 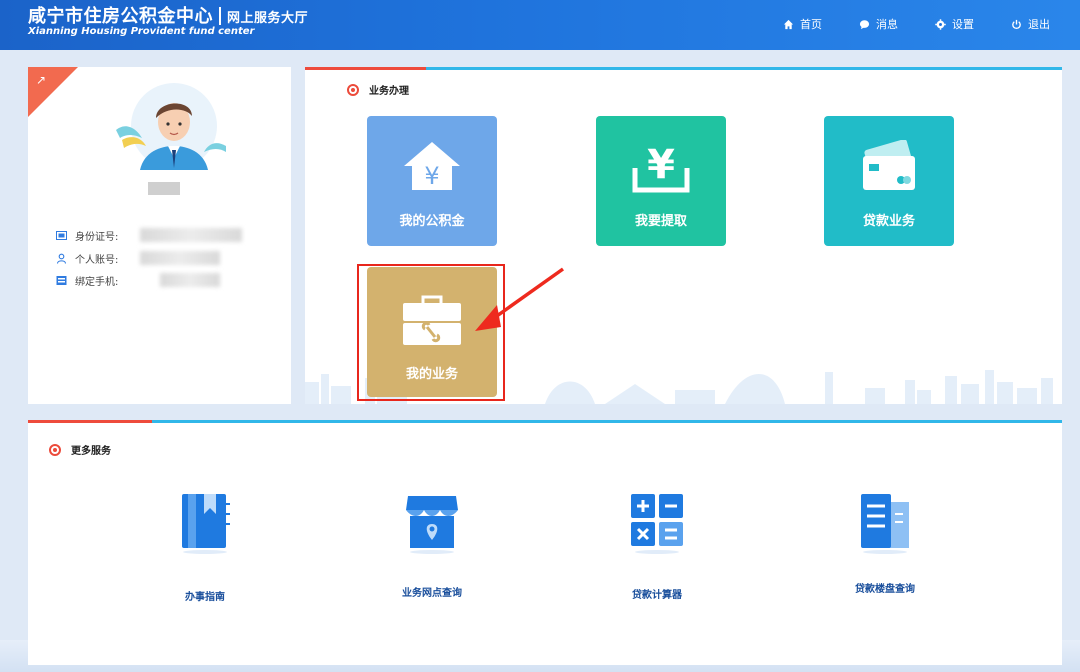 I want to click on nav-logout: 退出, so click(x=1030, y=24).